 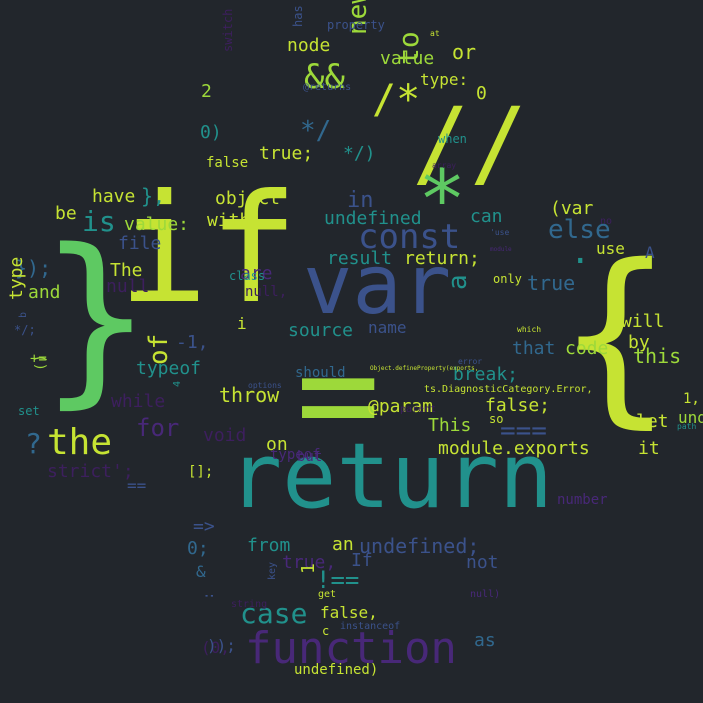 What do you see at coordinates (691, 399) in the screenshot?
I see `cloud-word: 1,` at bounding box center [691, 399].